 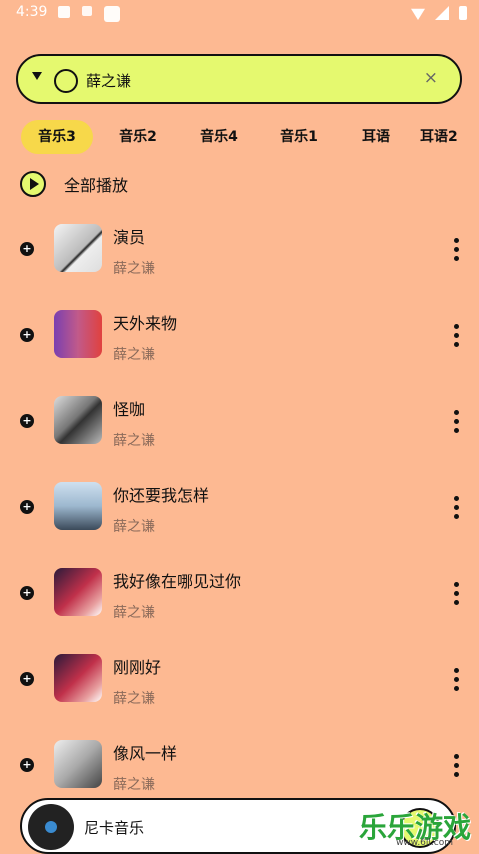 I want to click on notification-icons, so click(x=89, y=14).